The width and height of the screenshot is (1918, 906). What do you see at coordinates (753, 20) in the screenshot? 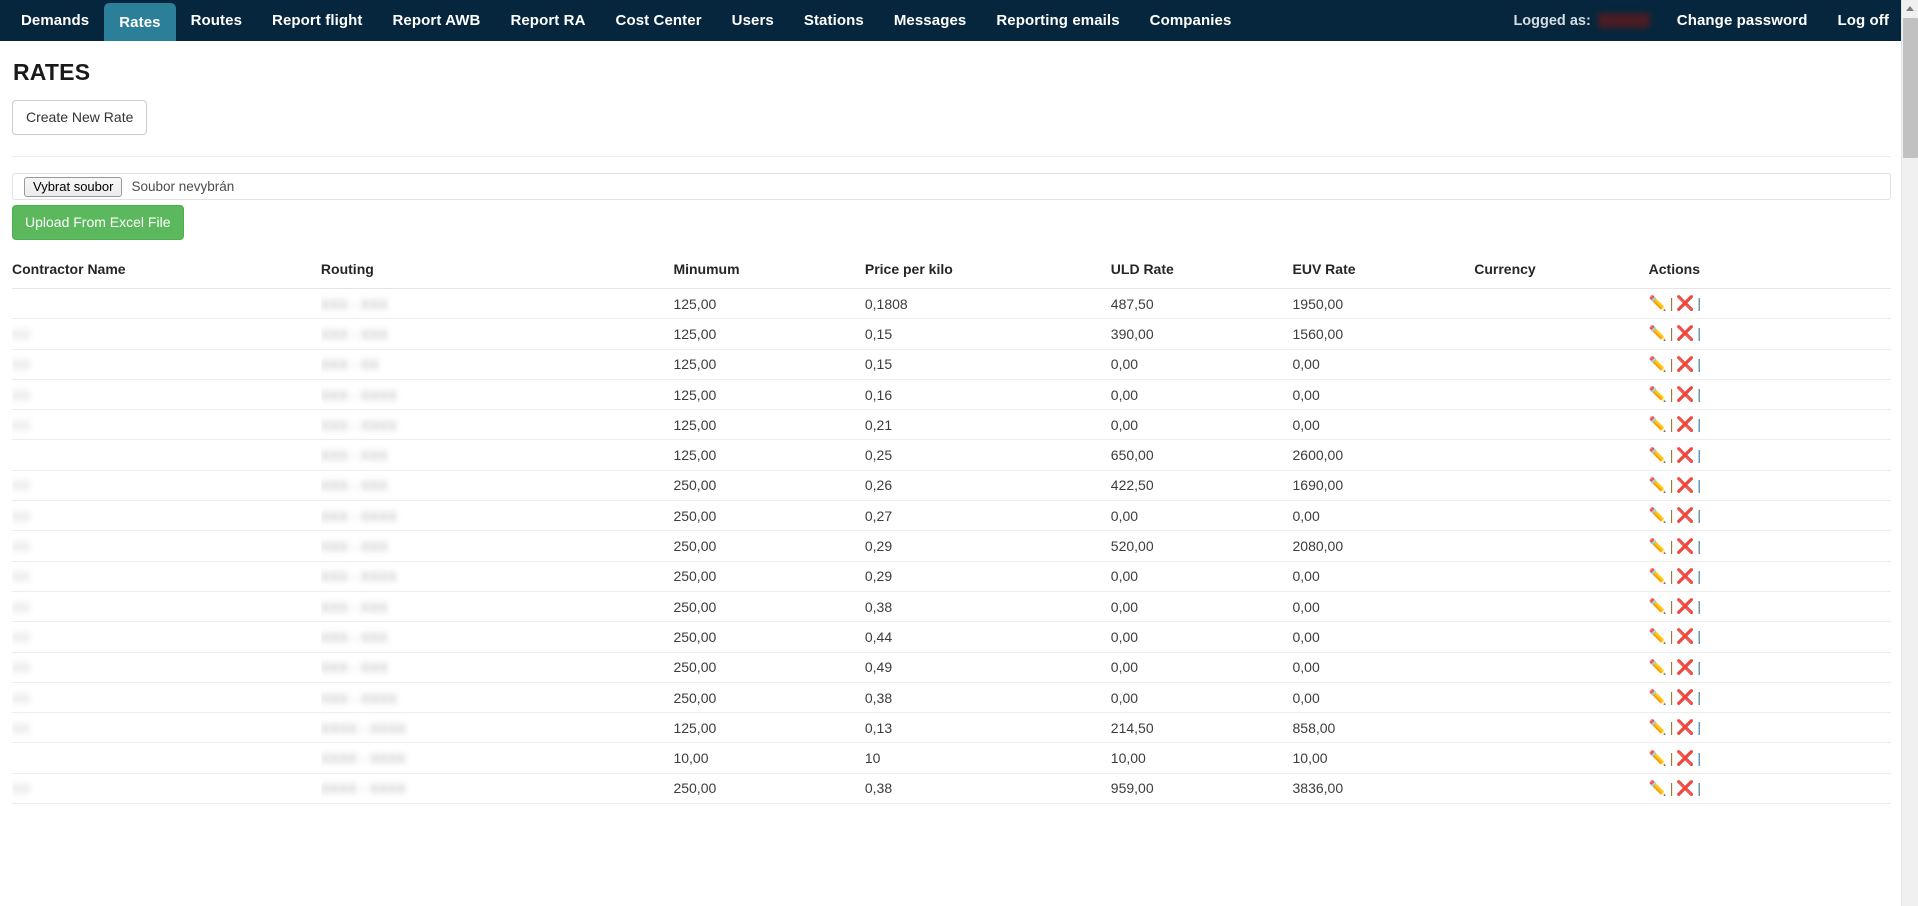
I see `nav-item-users: Users` at bounding box center [753, 20].